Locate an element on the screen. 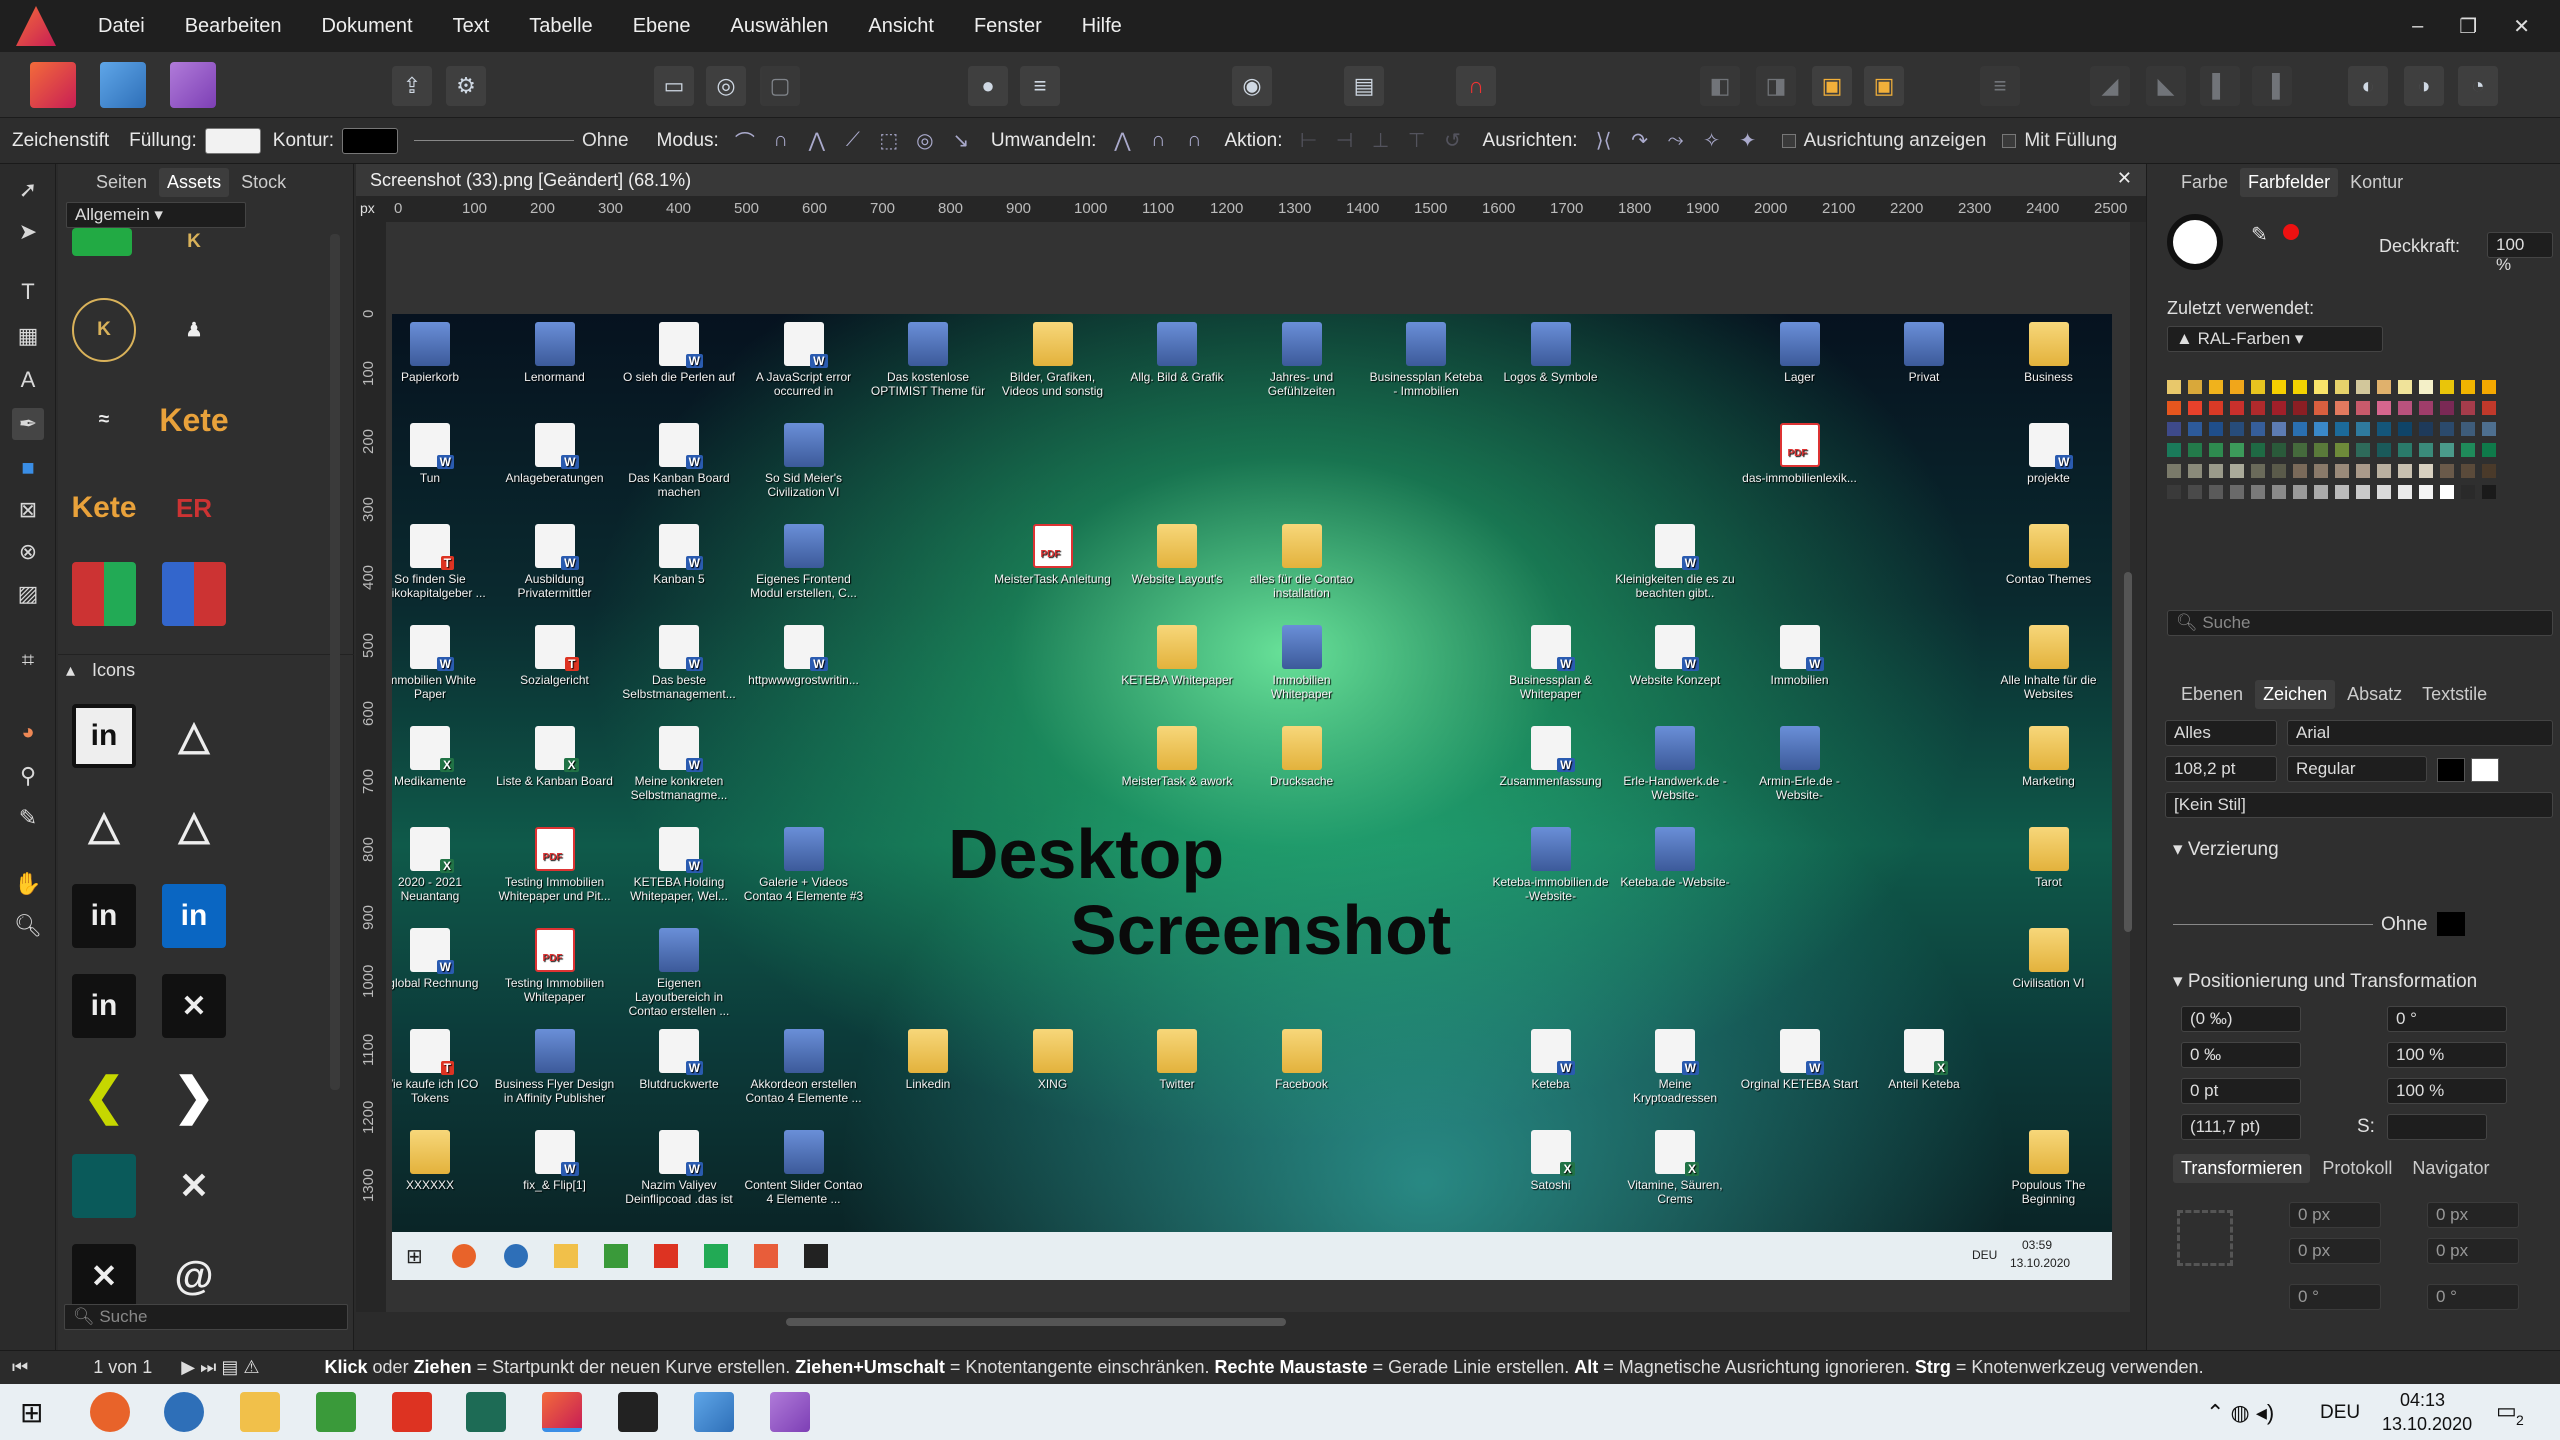  place-image-tool-icon: ▨ is located at coordinates (28, 594).